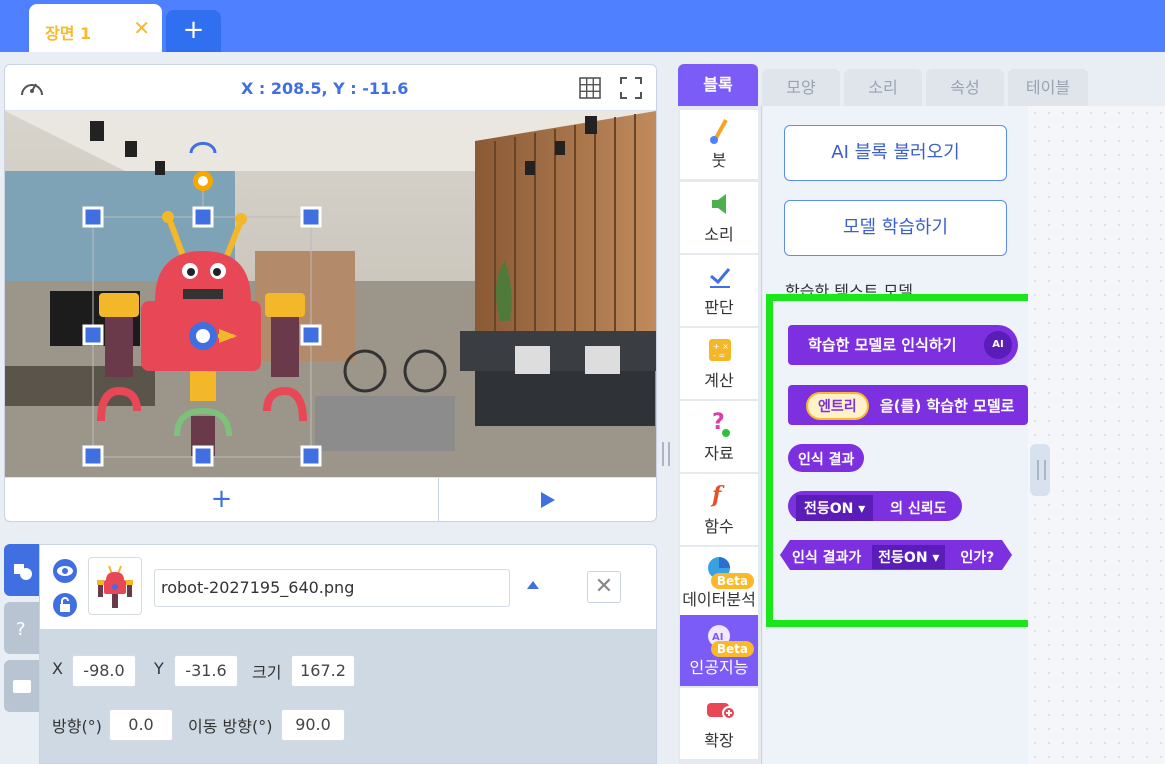 Image resolution: width=1165 pixels, height=764 pixels. What do you see at coordinates (159, 668) in the screenshot?
I see `y-label: Y` at bounding box center [159, 668].